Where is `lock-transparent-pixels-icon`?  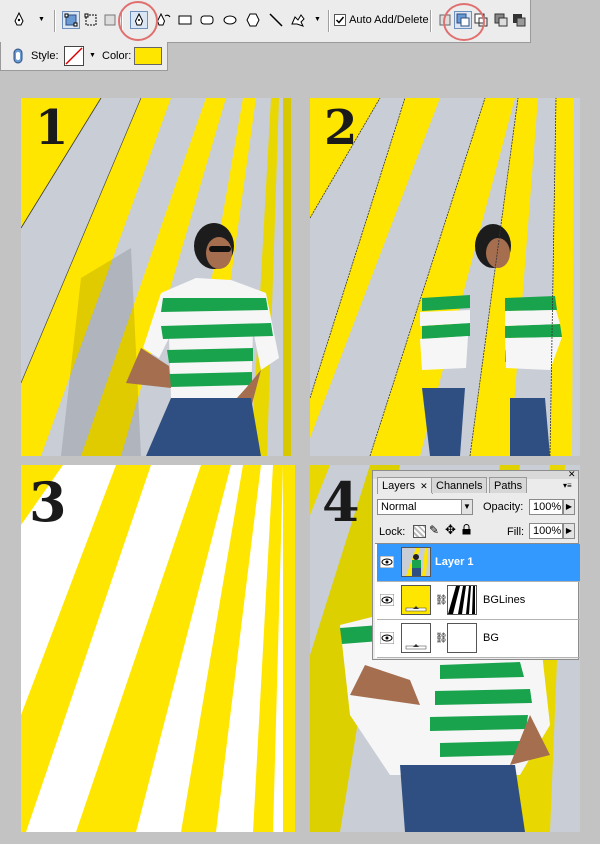
lock-transparent-pixels-icon is located at coordinates (419, 531).